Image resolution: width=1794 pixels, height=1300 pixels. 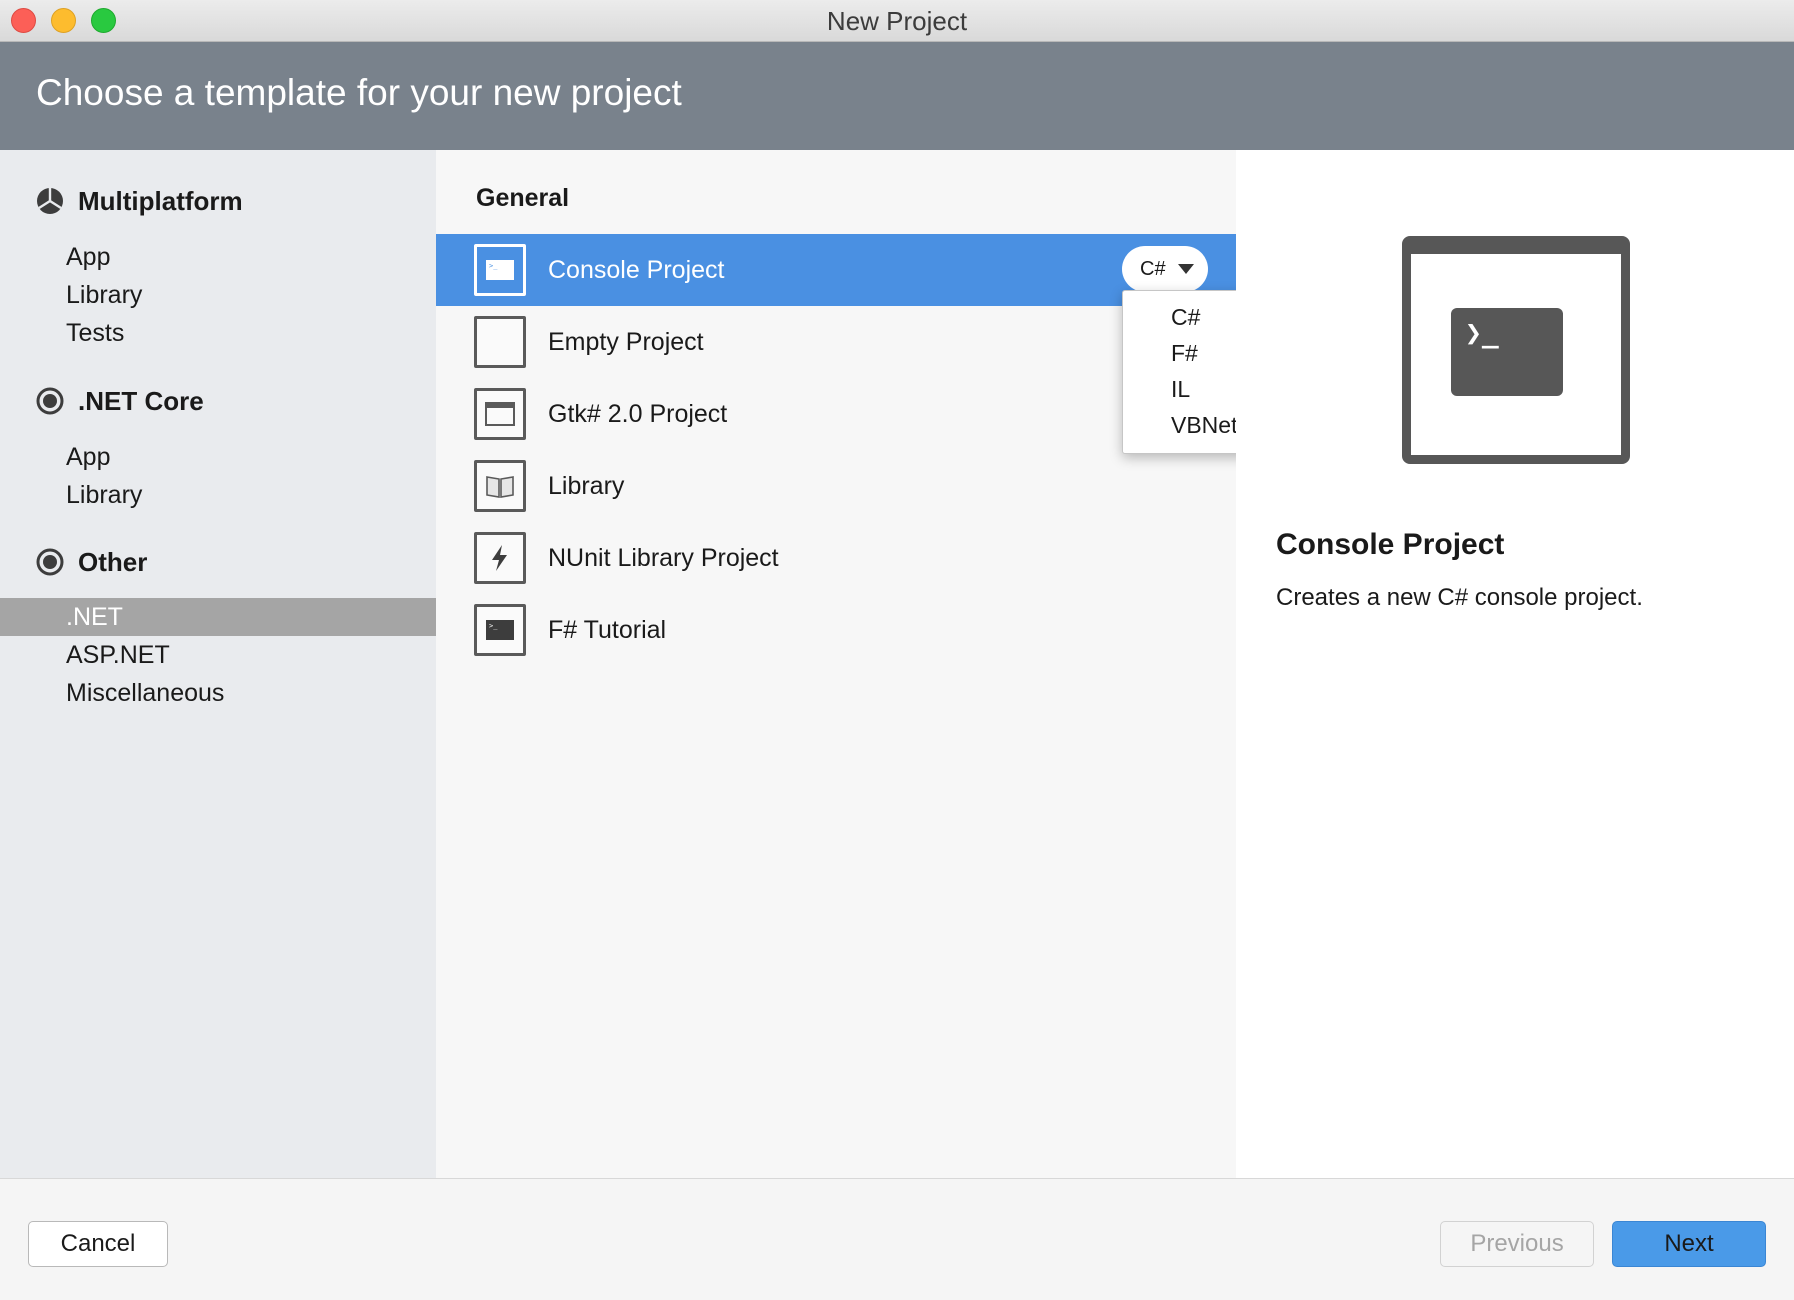 What do you see at coordinates (218, 333) in the screenshot?
I see `sidebar-item-multiplatform-tests: Tests` at bounding box center [218, 333].